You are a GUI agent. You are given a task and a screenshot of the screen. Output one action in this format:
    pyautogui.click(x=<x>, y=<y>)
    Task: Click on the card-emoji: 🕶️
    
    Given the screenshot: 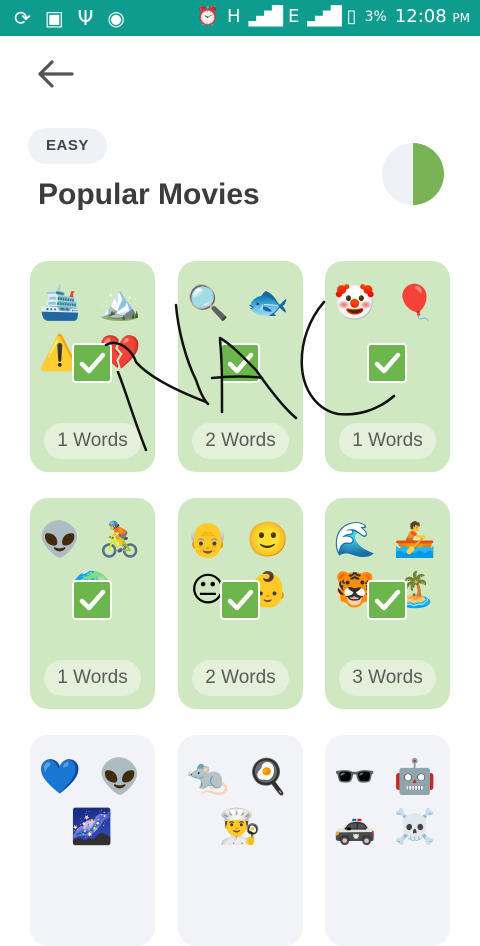 What is the action you would take?
    pyautogui.click(x=355, y=777)
    